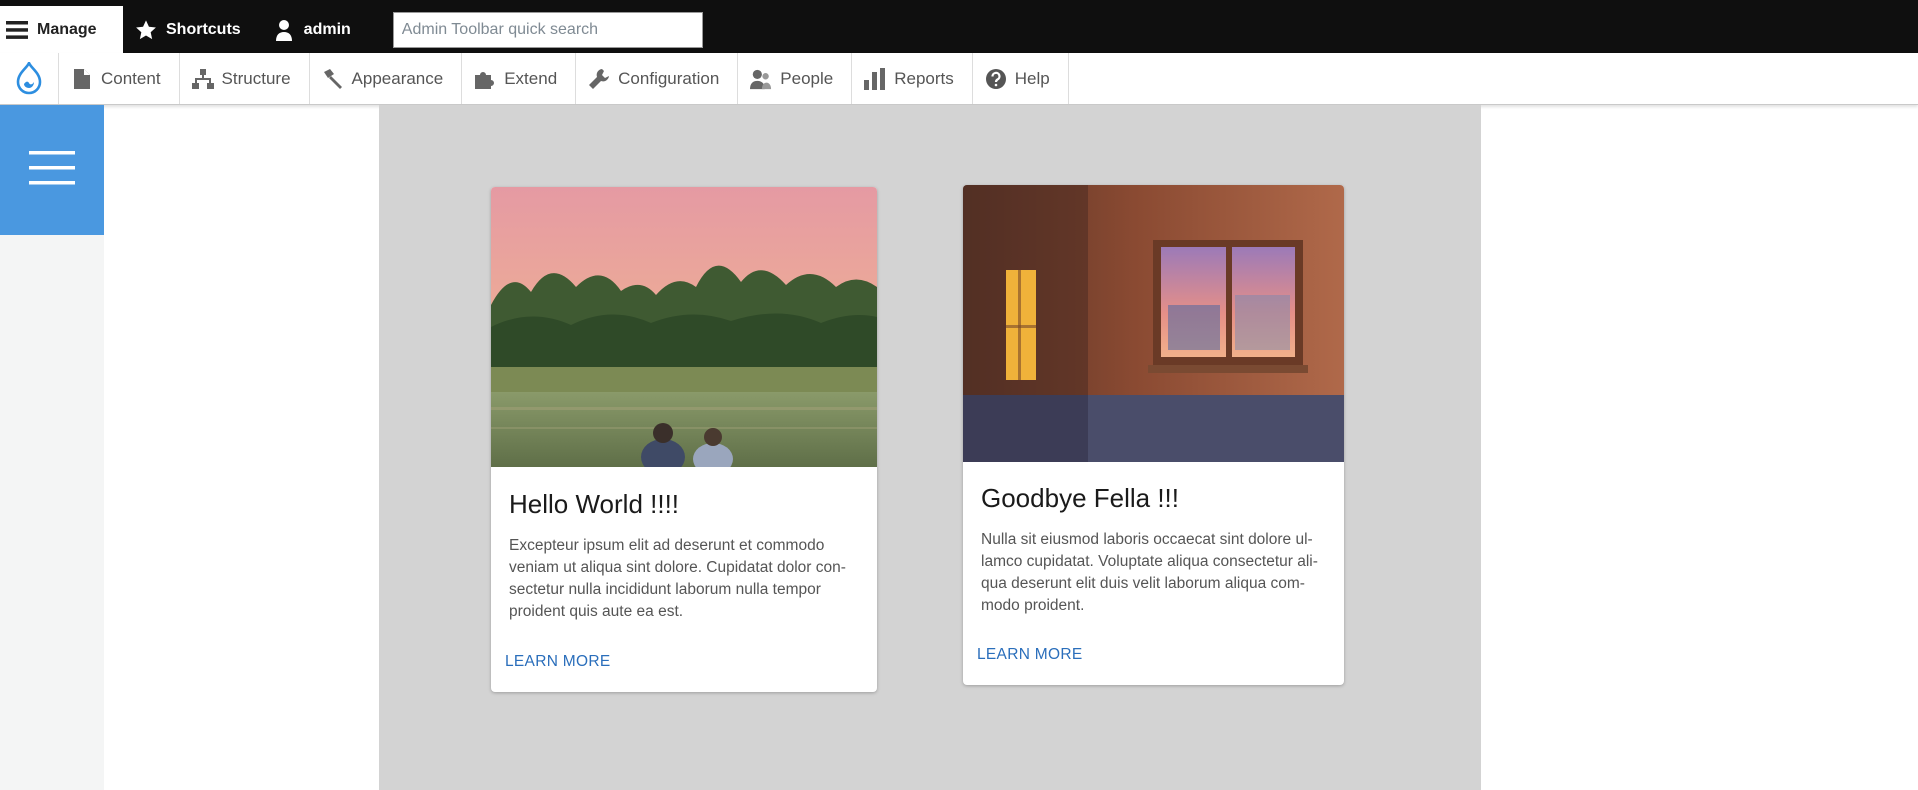 The height and width of the screenshot is (790, 1918). What do you see at coordinates (807, 78) in the screenshot?
I see `tray-label-people: People` at bounding box center [807, 78].